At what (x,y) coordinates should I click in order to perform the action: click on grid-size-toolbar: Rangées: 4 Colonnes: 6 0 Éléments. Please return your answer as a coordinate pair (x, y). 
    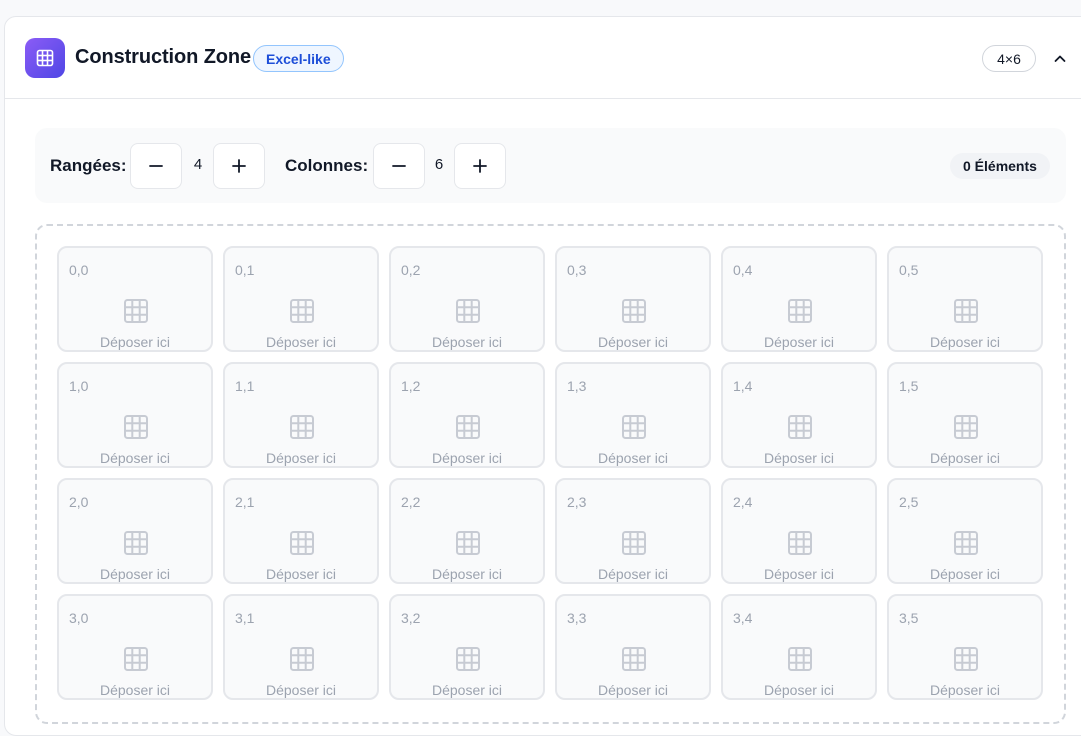
    Looking at the image, I should click on (550, 165).